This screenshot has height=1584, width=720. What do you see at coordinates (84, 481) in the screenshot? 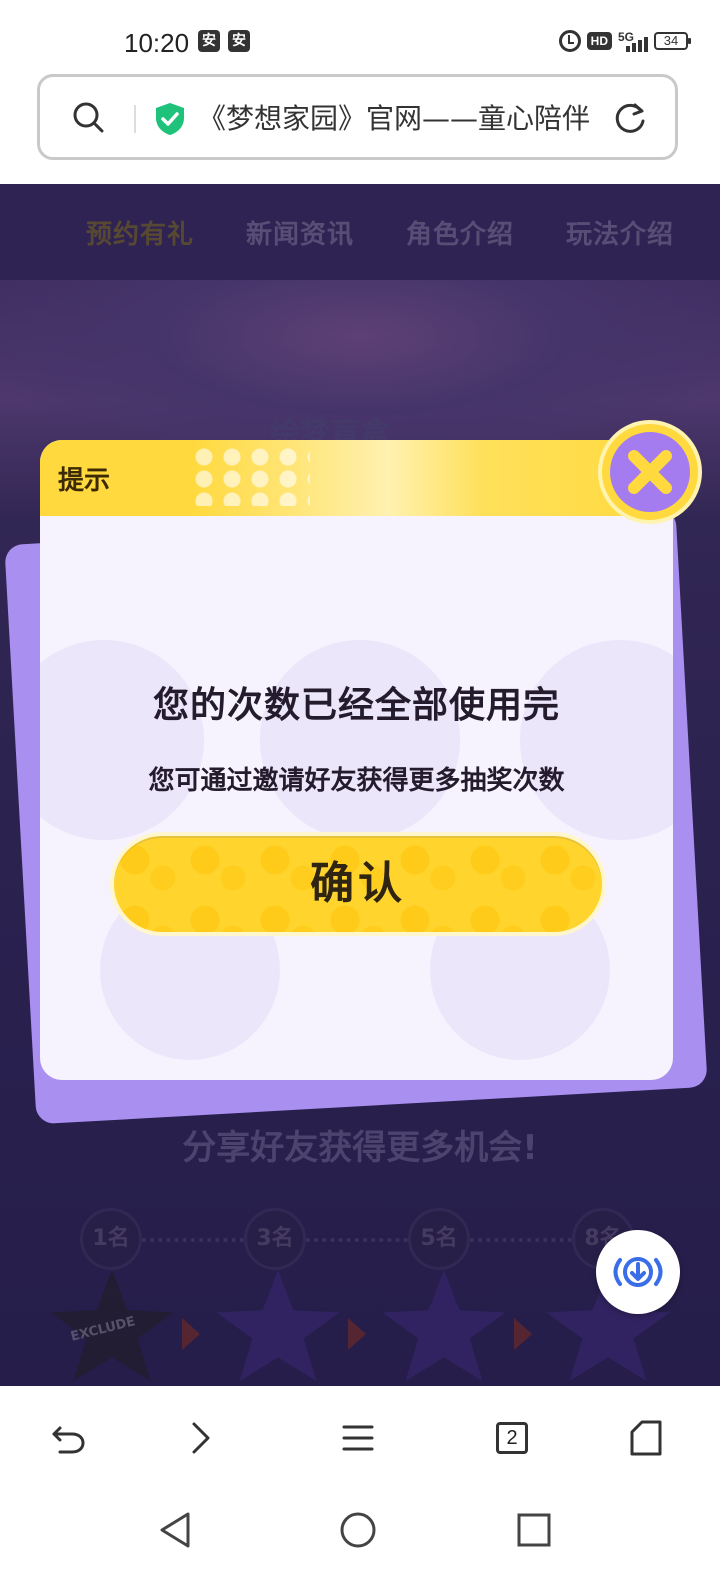
I see `dialog-title: 提示` at bounding box center [84, 481].